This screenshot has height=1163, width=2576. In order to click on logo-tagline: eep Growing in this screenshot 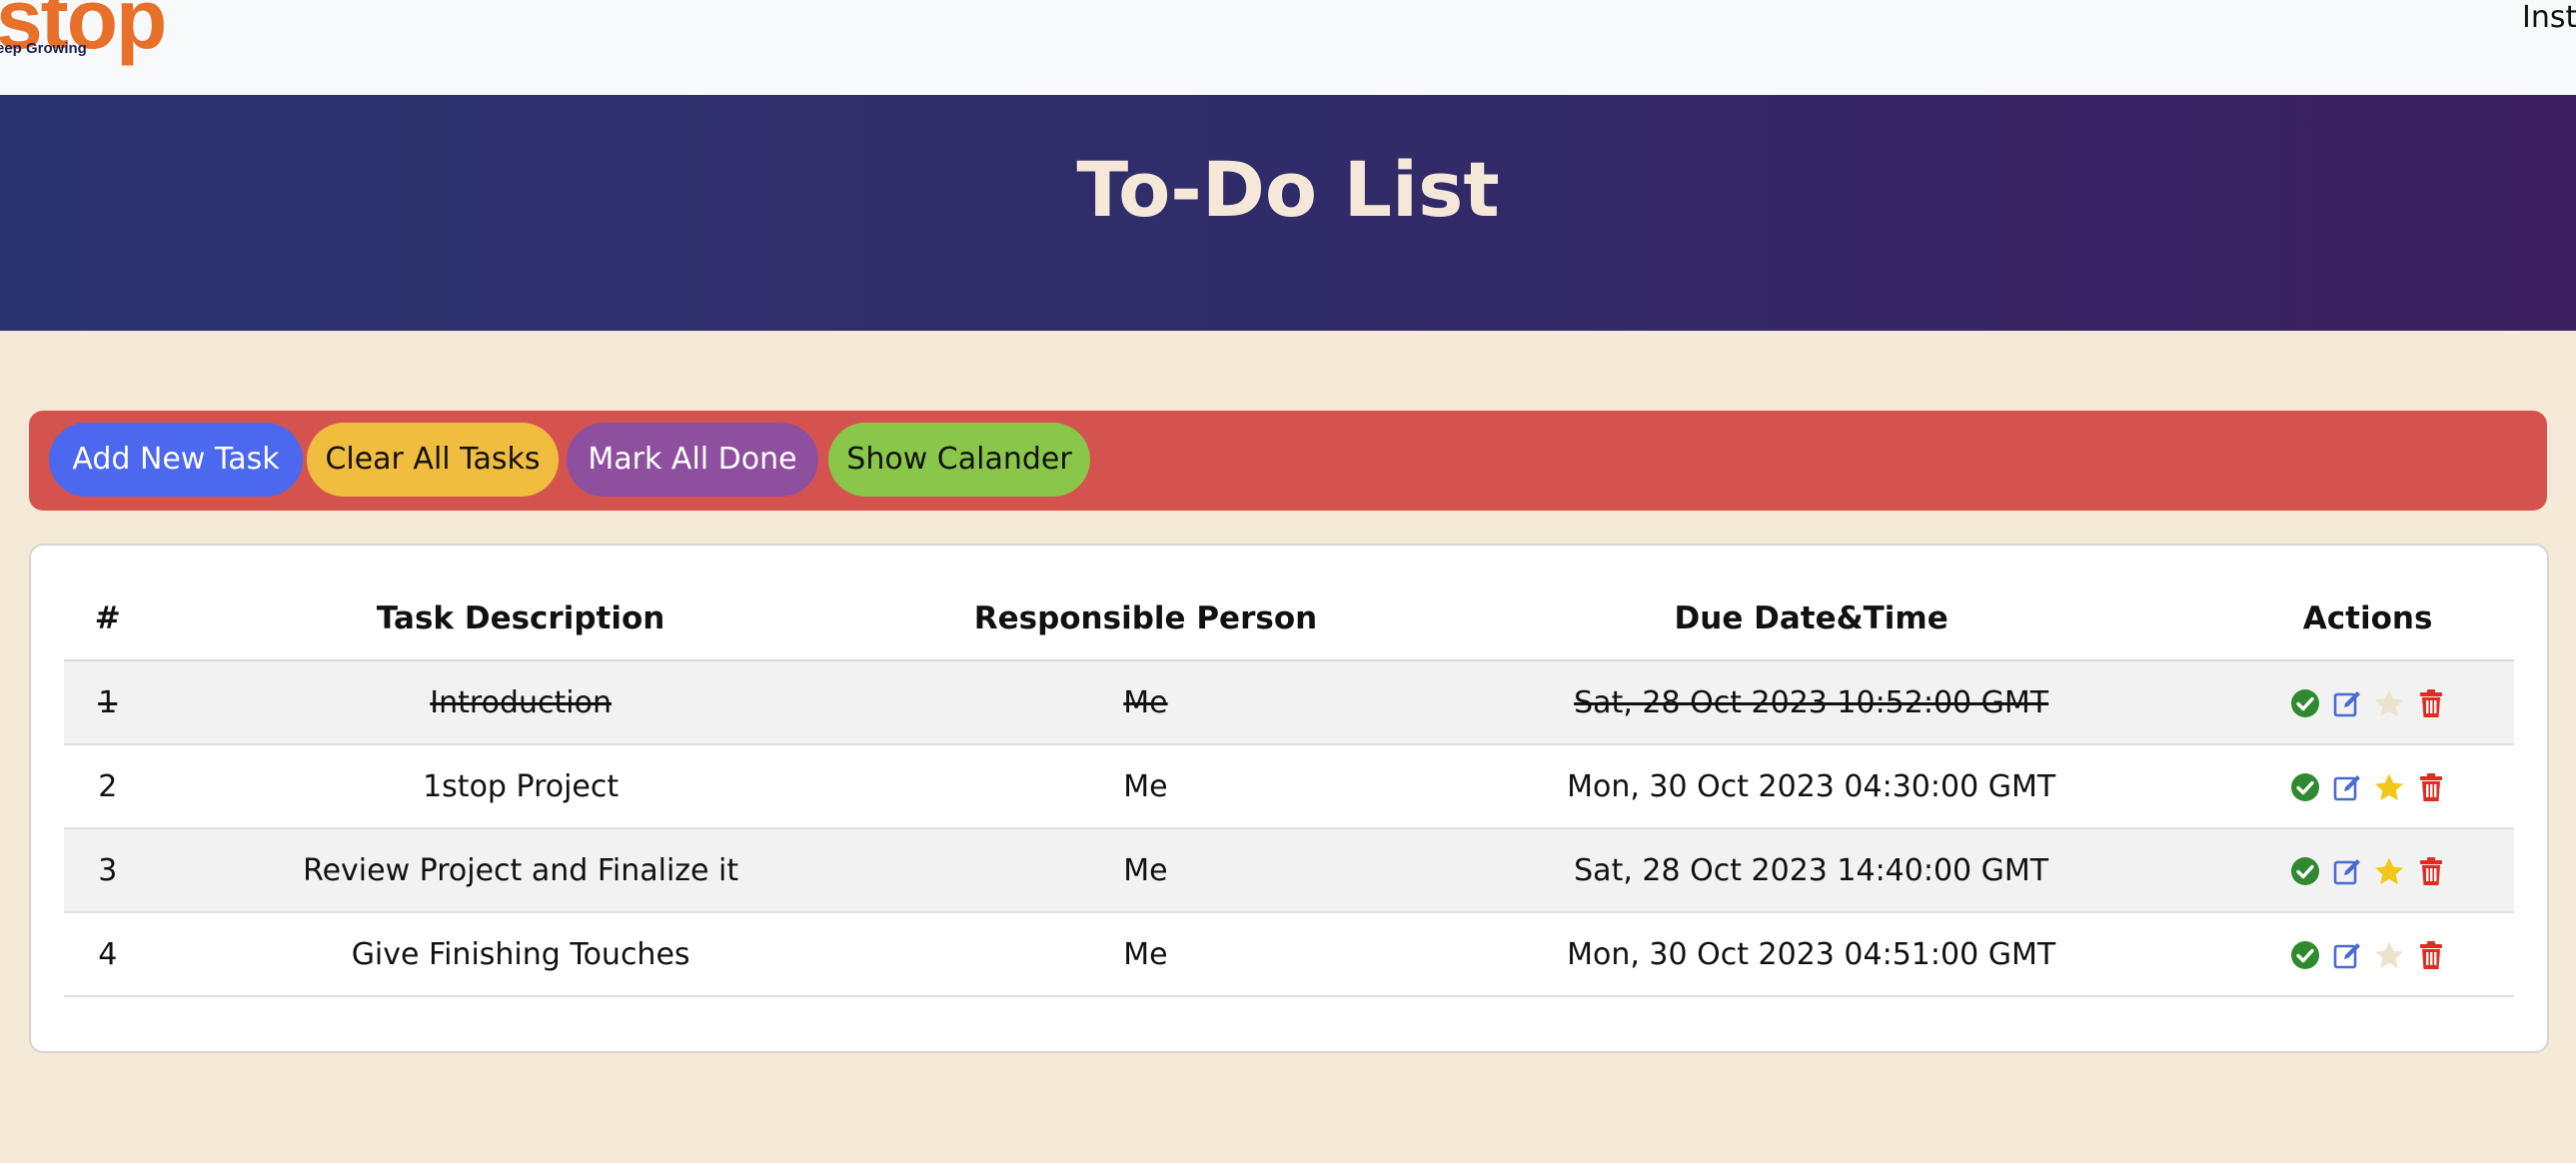, I will do `click(43, 48)`.